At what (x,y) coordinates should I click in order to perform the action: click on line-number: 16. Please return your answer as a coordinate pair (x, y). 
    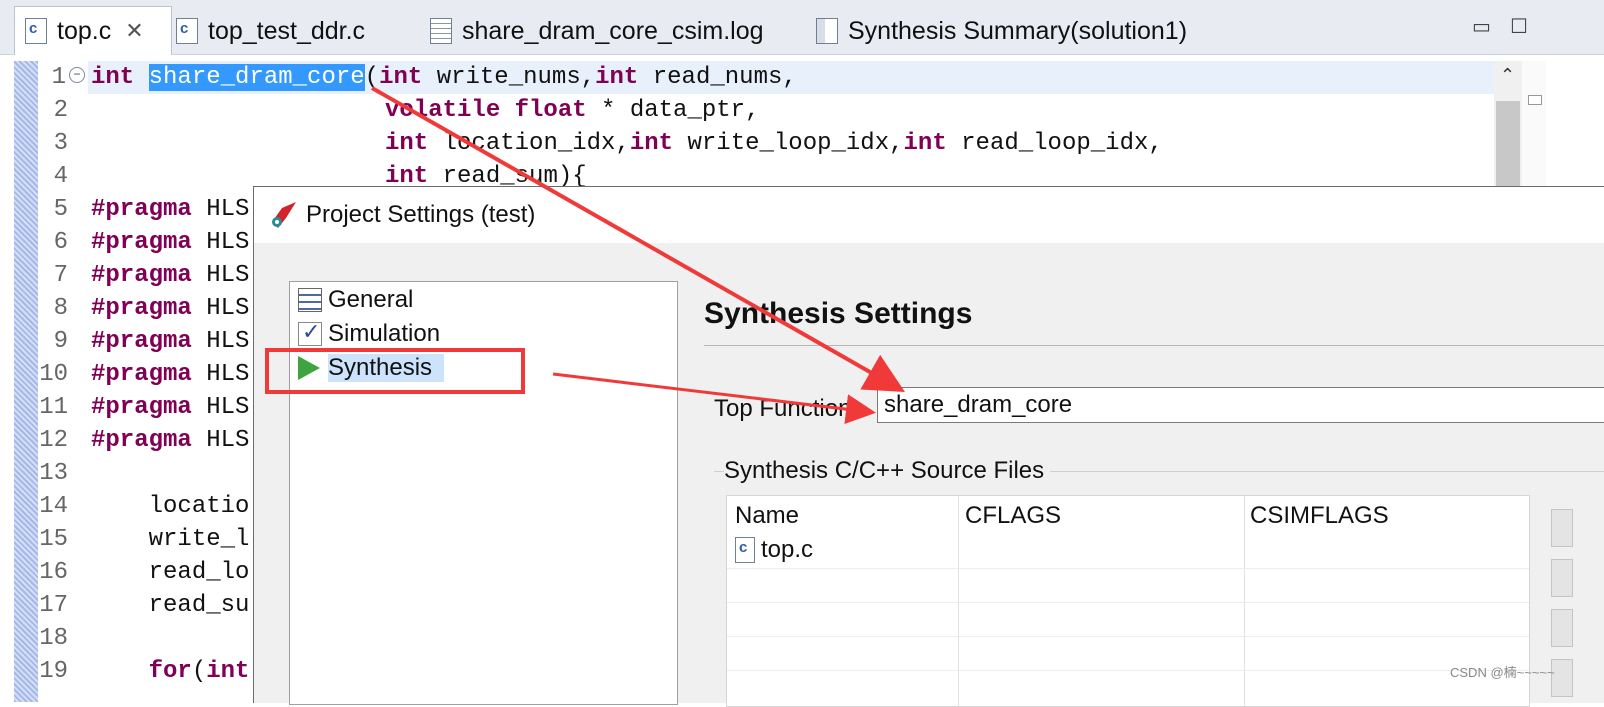
    Looking at the image, I should click on (53, 572).